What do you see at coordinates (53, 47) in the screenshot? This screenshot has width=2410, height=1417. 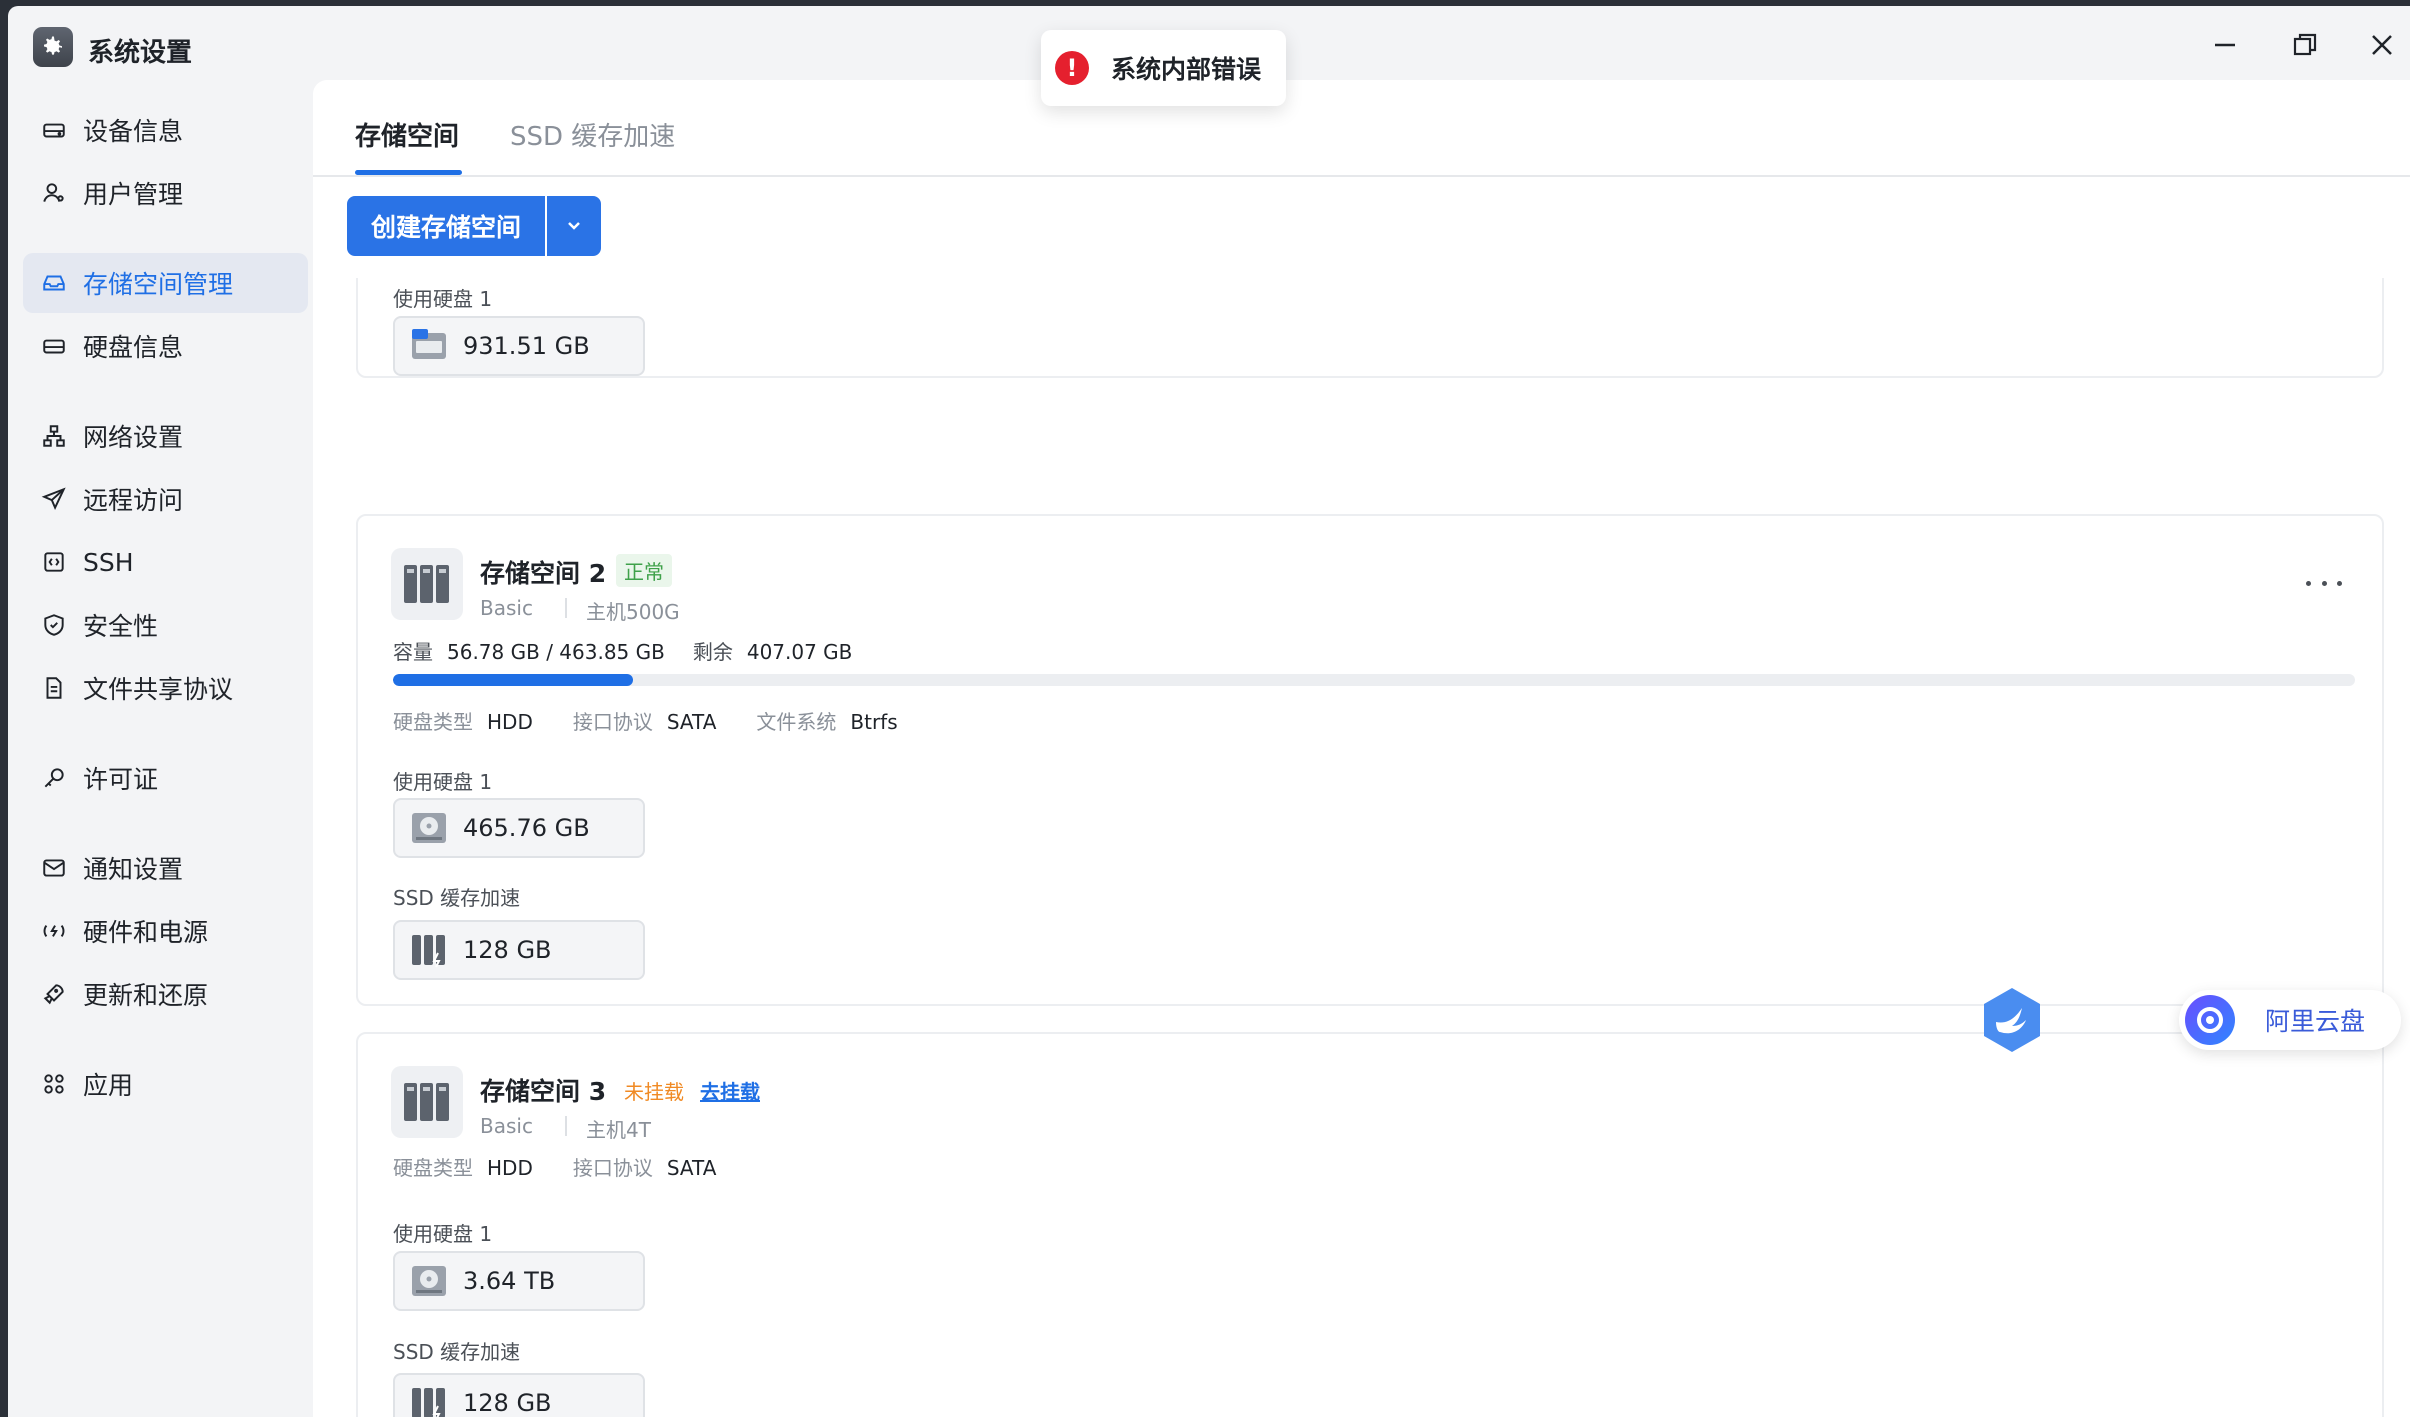 I see `gear-icon` at bounding box center [53, 47].